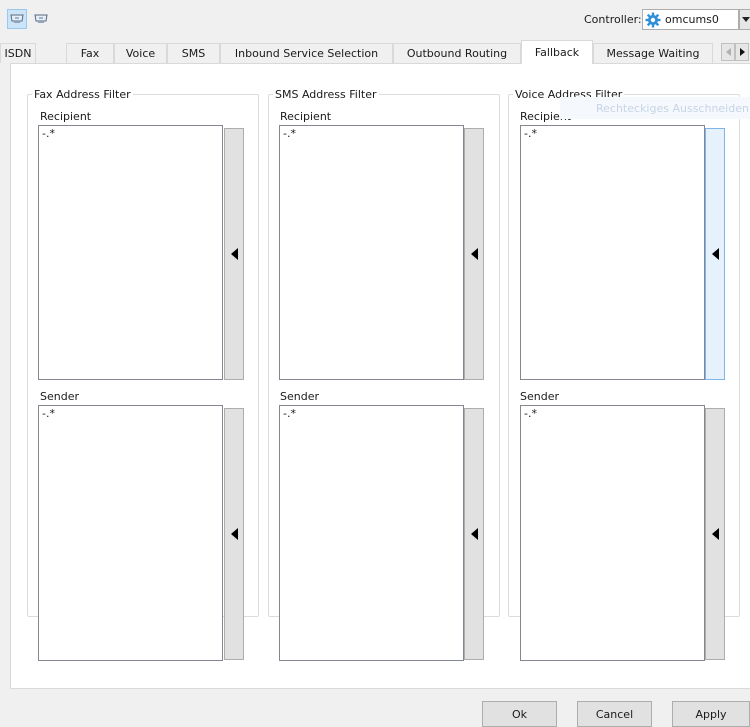 This screenshot has height=727, width=750. I want to click on sms-recipient-add-button, so click(474, 254).